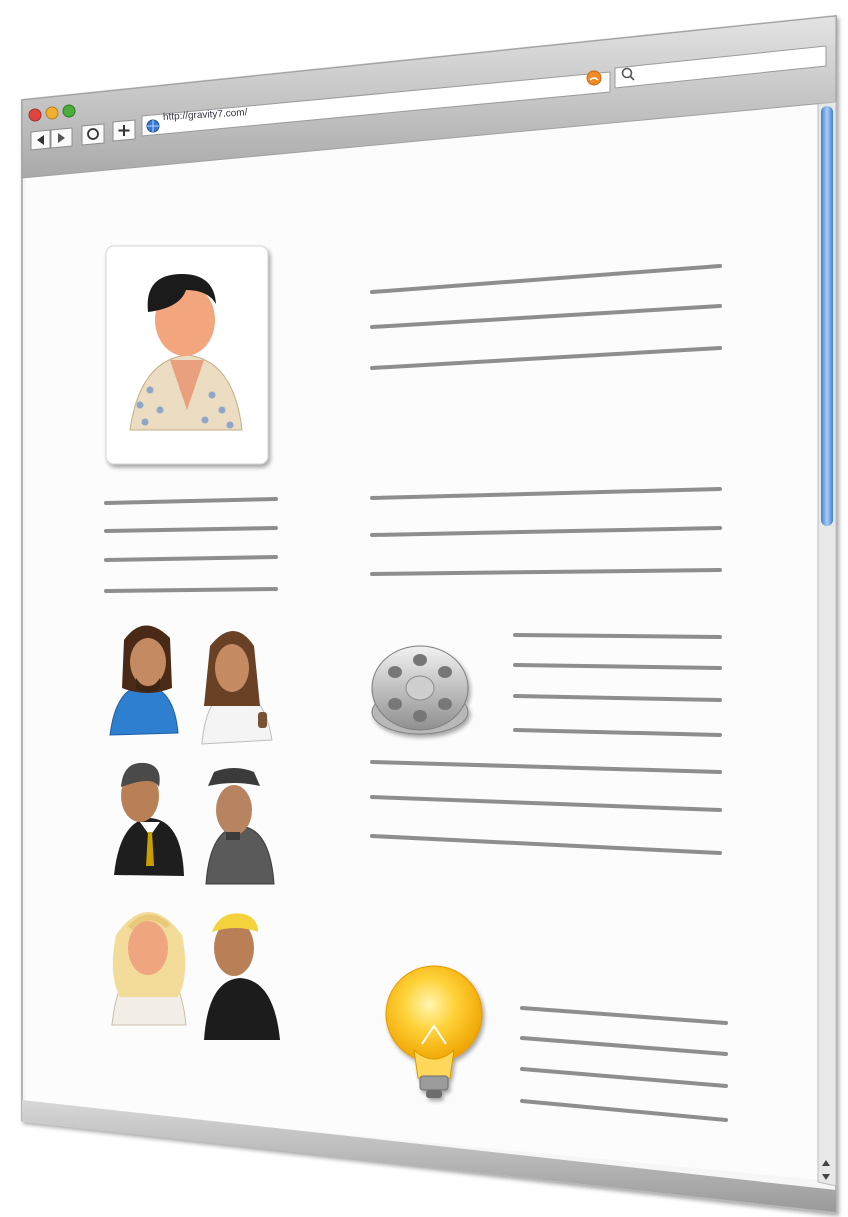 The width and height of the screenshot is (848, 1217). Describe the element at coordinates (827, 316) in the screenshot. I see `scrollbar-thumb` at that location.